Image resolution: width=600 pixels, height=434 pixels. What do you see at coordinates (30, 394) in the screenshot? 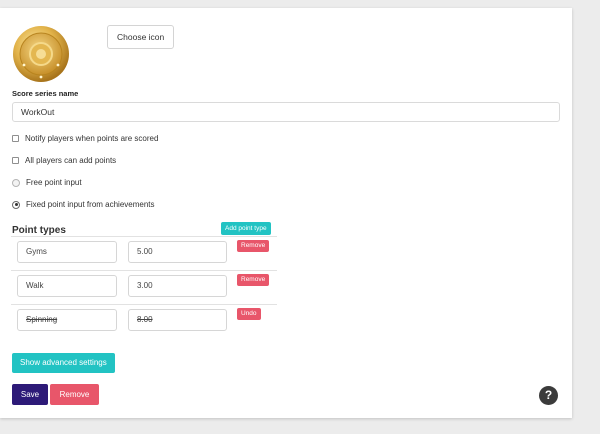
I see `save-button: Save` at bounding box center [30, 394].